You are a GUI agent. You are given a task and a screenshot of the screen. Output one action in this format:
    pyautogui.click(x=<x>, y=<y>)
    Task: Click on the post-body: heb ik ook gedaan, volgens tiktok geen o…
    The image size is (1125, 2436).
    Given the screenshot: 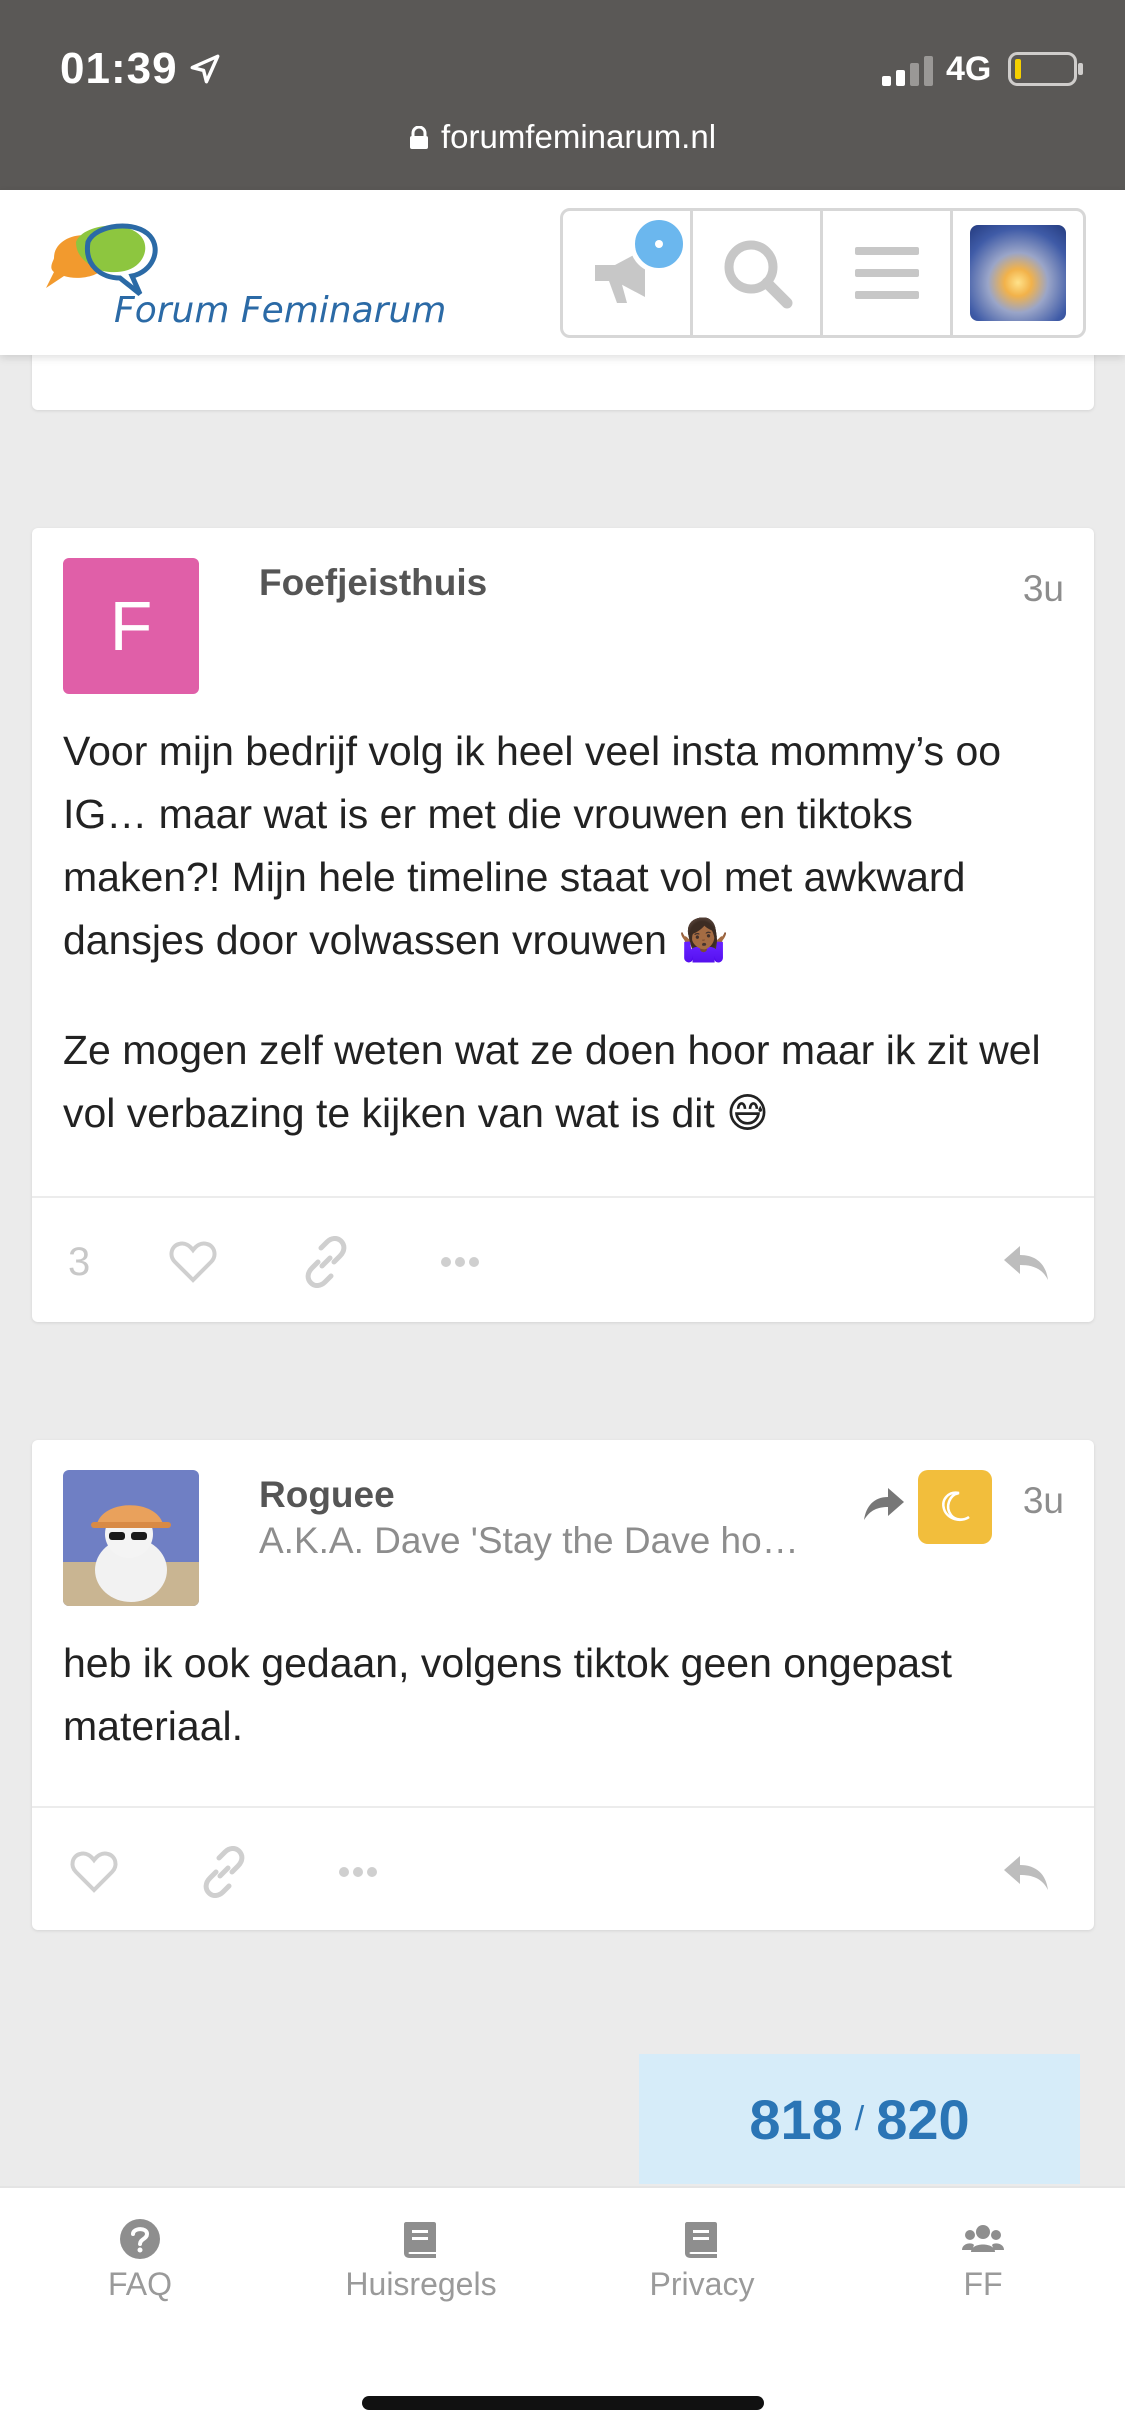 What is the action you would take?
    pyautogui.click(x=563, y=1718)
    